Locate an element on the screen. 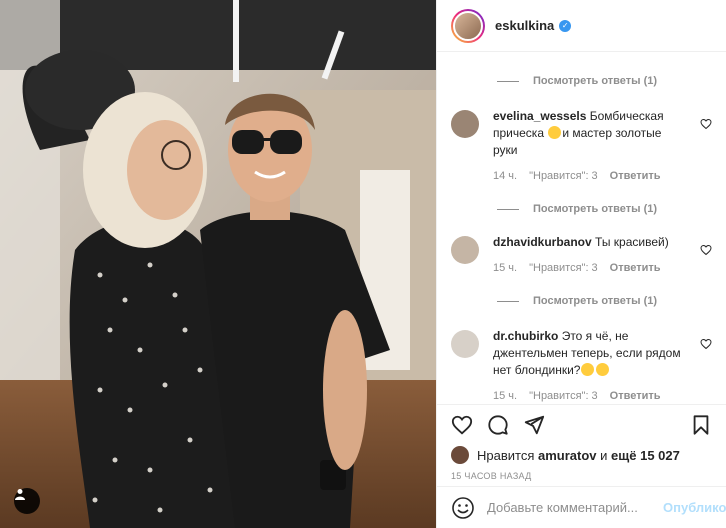 Image resolution: width=726 pixels, height=528 pixels. commenter-username: dr.chubirko is located at coordinates (525, 336).